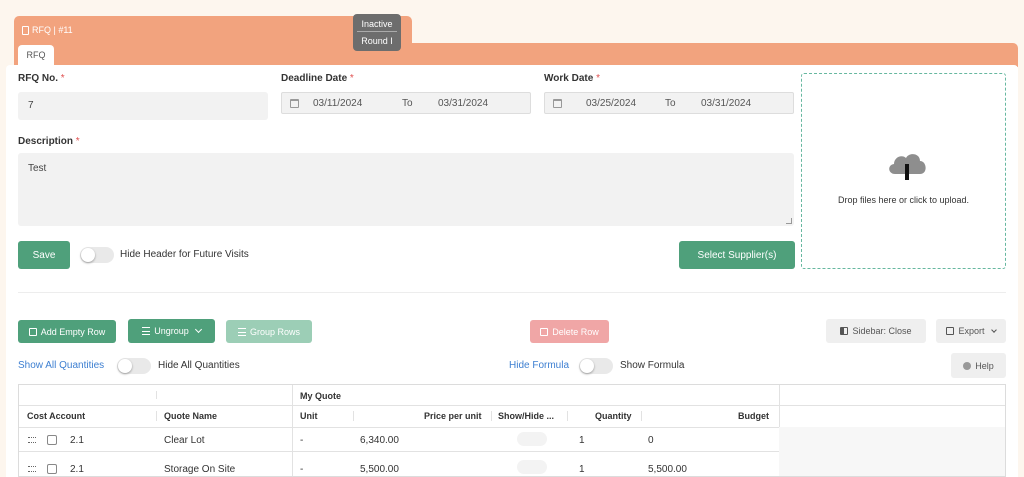  What do you see at coordinates (184, 440) in the screenshot?
I see `row-quote-name: Clear Lot` at bounding box center [184, 440].